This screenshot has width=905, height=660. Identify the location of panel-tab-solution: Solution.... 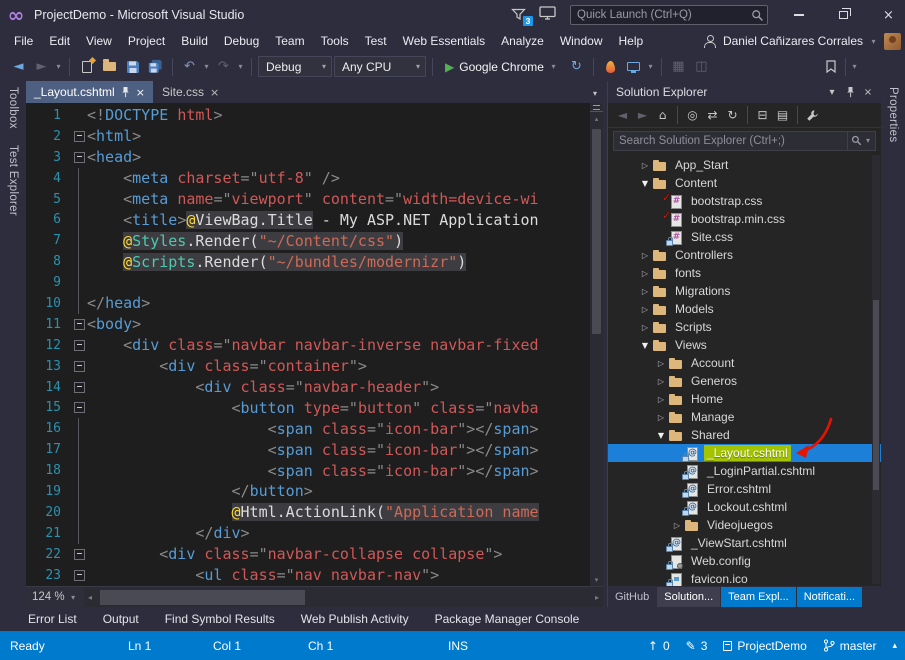
(689, 597).